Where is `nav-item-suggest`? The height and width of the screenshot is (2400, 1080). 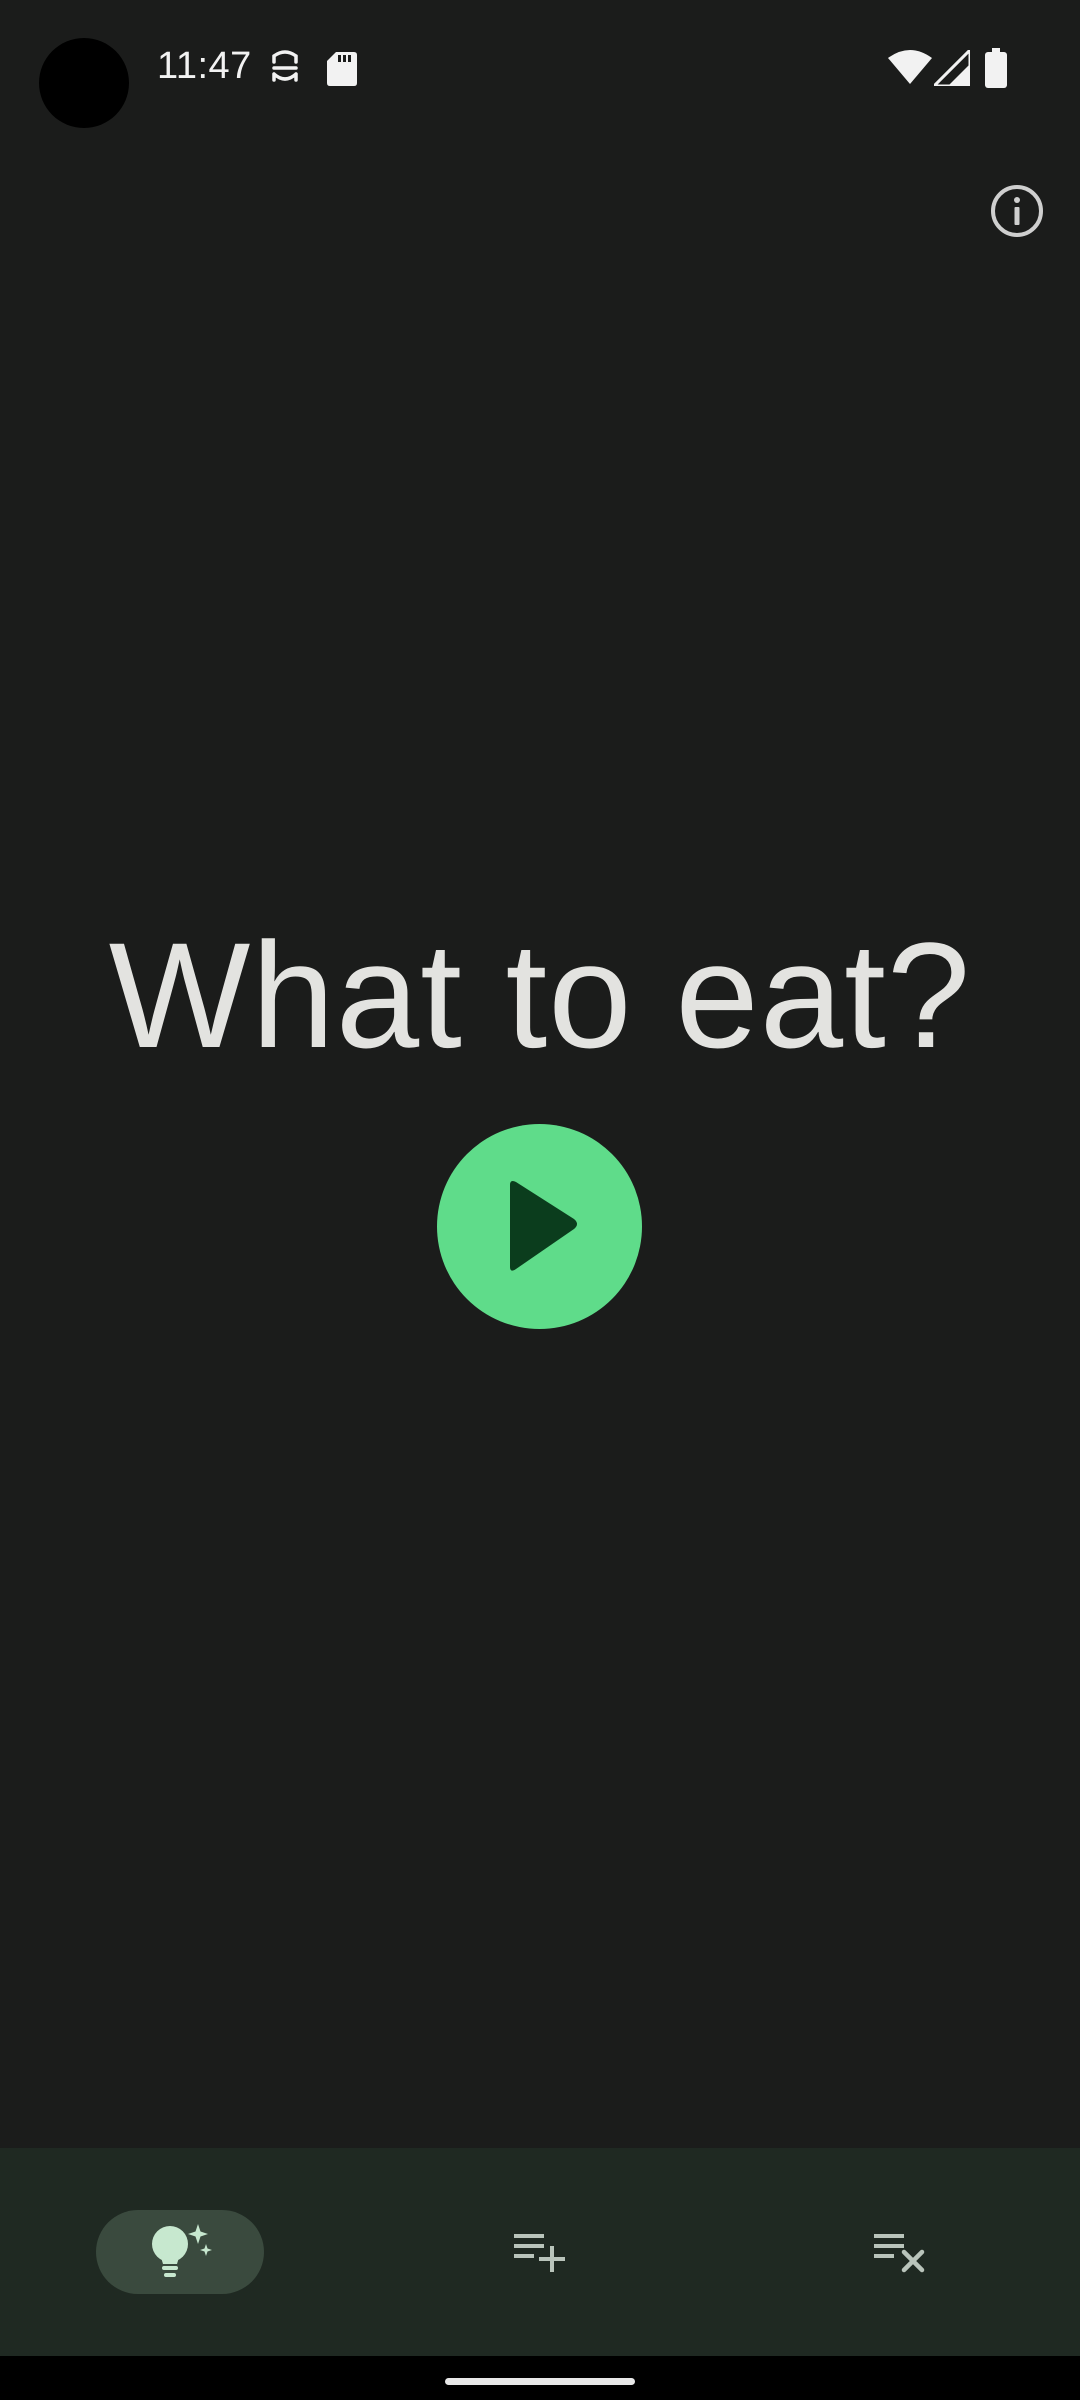 nav-item-suggest is located at coordinates (180, 2252).